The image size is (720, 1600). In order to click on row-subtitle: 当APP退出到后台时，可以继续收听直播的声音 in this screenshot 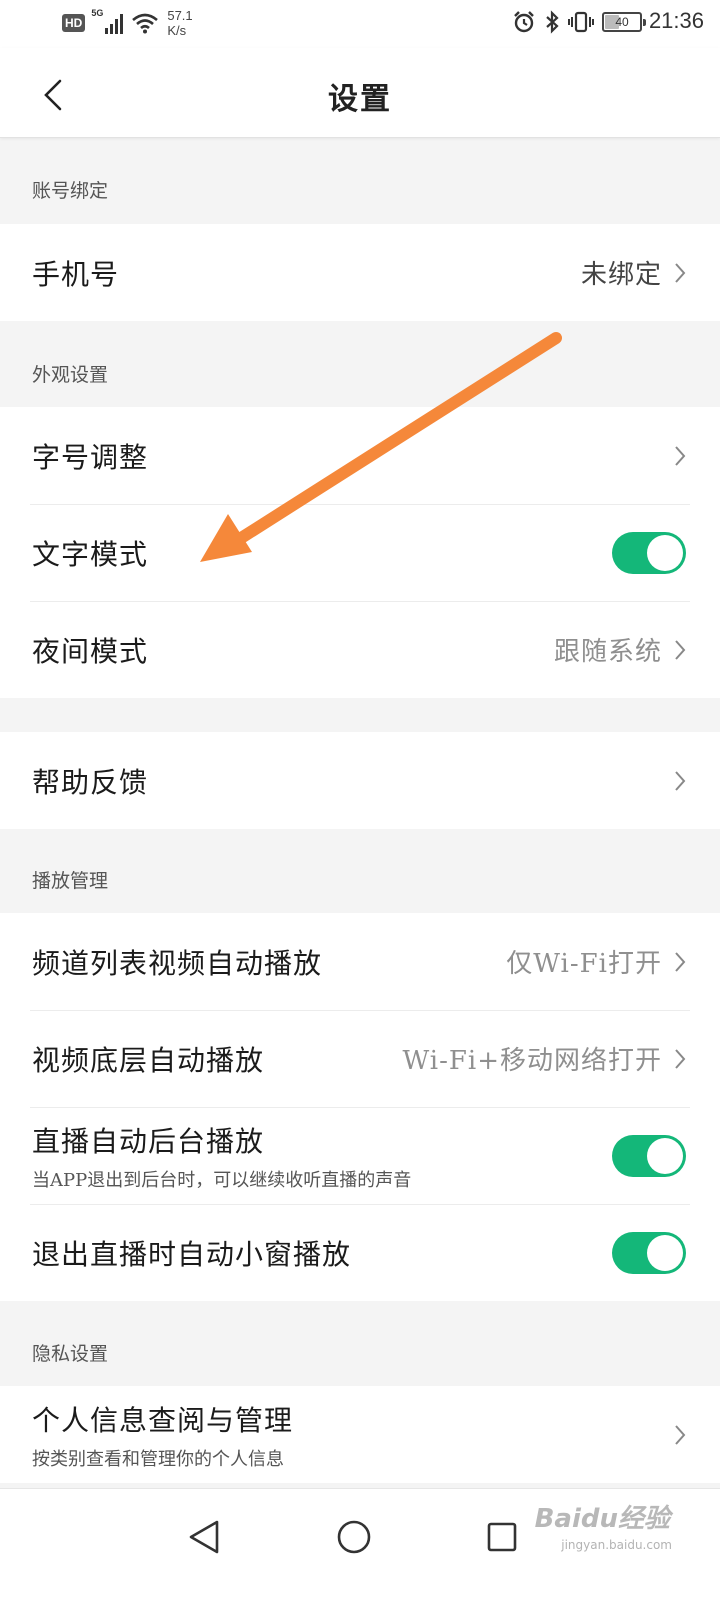, I will do `click(222, 1180)`.